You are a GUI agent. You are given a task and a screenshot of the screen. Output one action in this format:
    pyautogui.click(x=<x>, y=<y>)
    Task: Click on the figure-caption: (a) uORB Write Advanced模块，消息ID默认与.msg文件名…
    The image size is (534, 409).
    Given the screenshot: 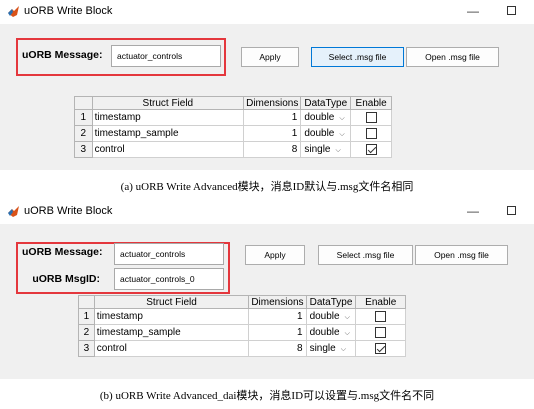 What is the action you would take?
    pyautogui.click(x=267, y=187)
    